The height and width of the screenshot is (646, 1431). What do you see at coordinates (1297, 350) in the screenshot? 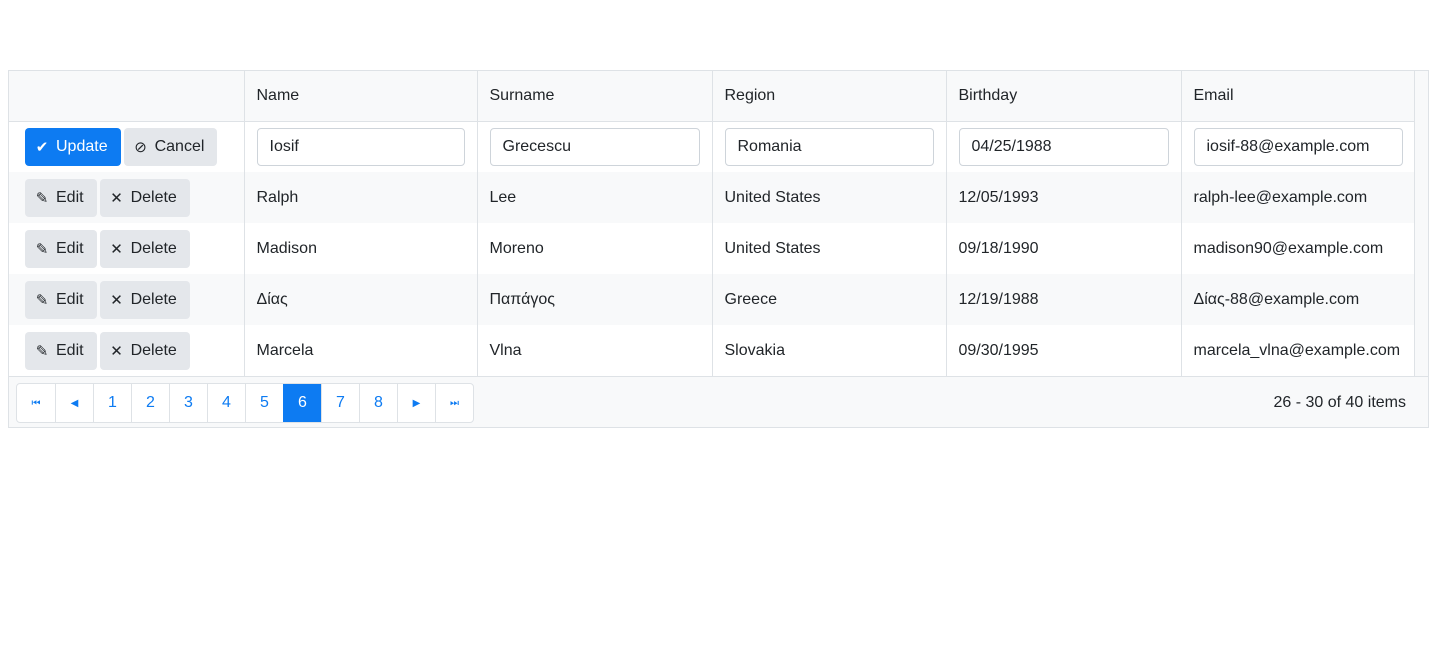
I see `cell-email: marcela_vlna@example.com` at bounding box center [1297, 350].